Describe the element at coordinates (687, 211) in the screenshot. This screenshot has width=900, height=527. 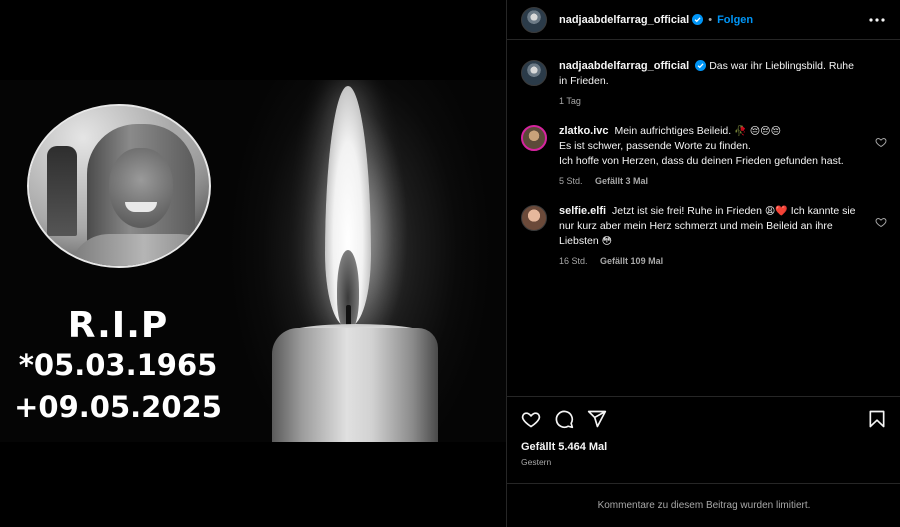
I see `comment-text: Jetzt ist sie frei! Ruhe in Frieden` at that location.